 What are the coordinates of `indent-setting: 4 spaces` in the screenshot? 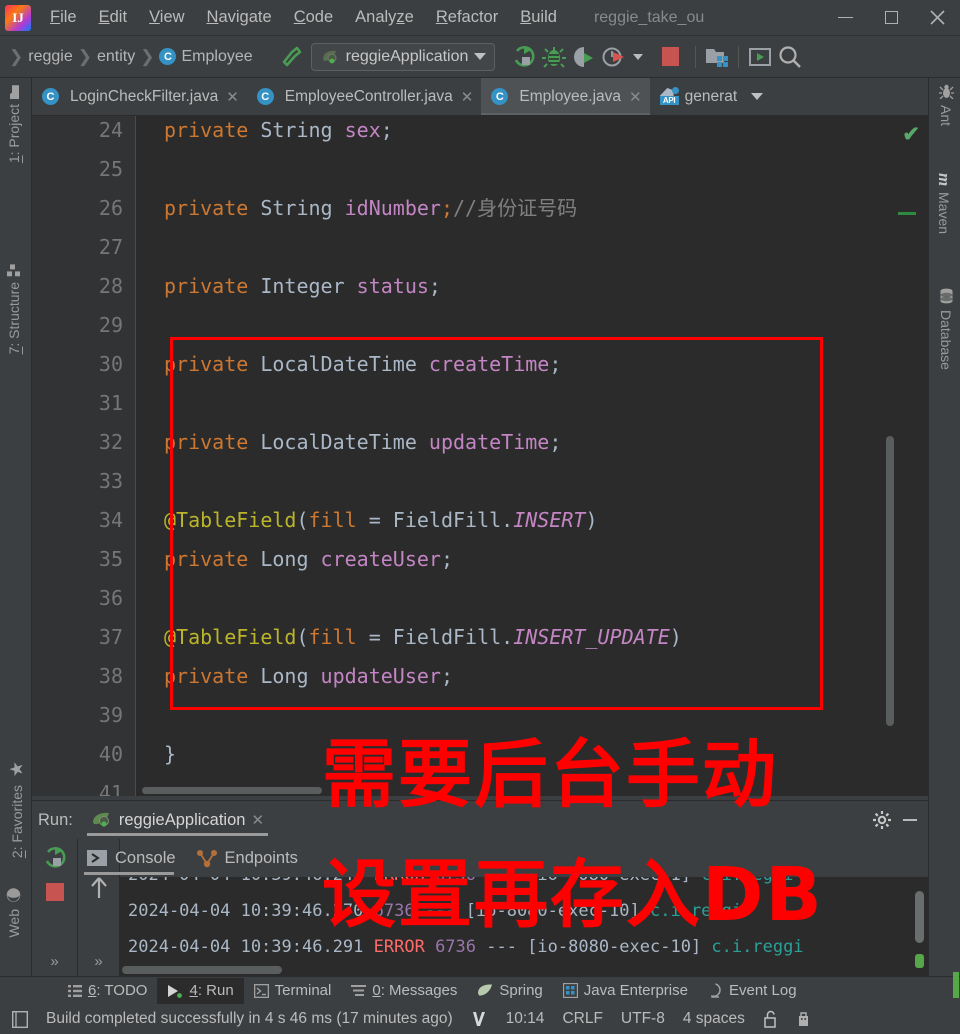 It's located at (714, 1019).